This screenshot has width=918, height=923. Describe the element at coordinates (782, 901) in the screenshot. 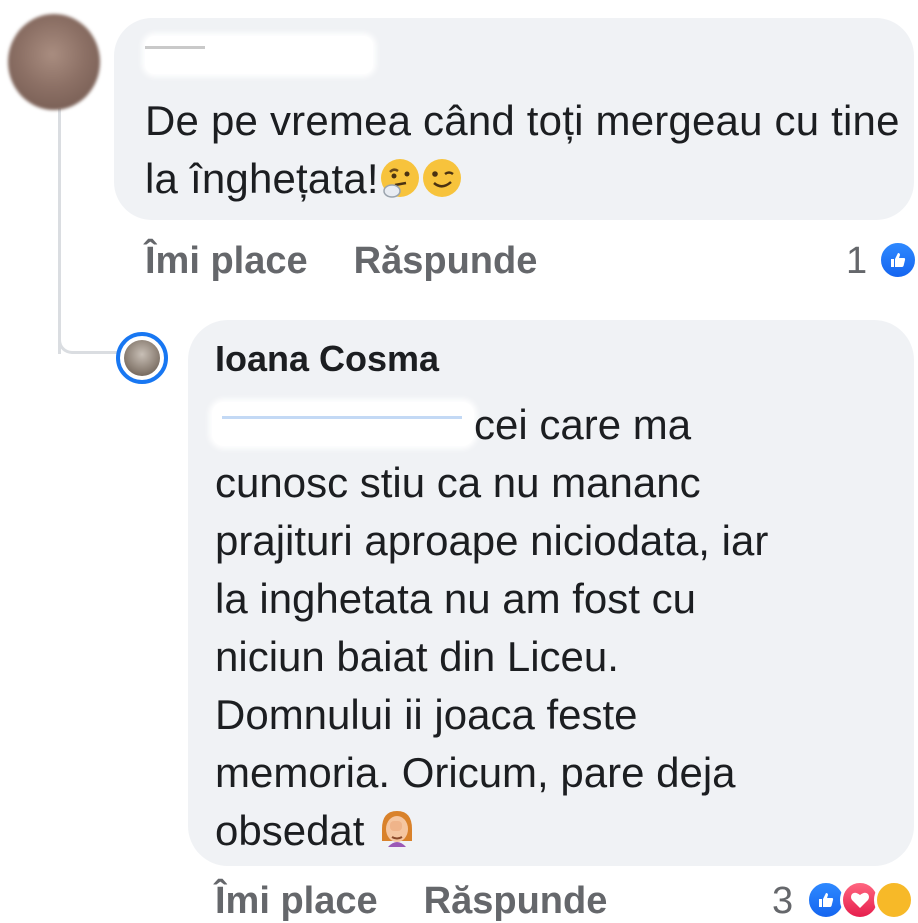

I see `reaction-count: 3` at that location.